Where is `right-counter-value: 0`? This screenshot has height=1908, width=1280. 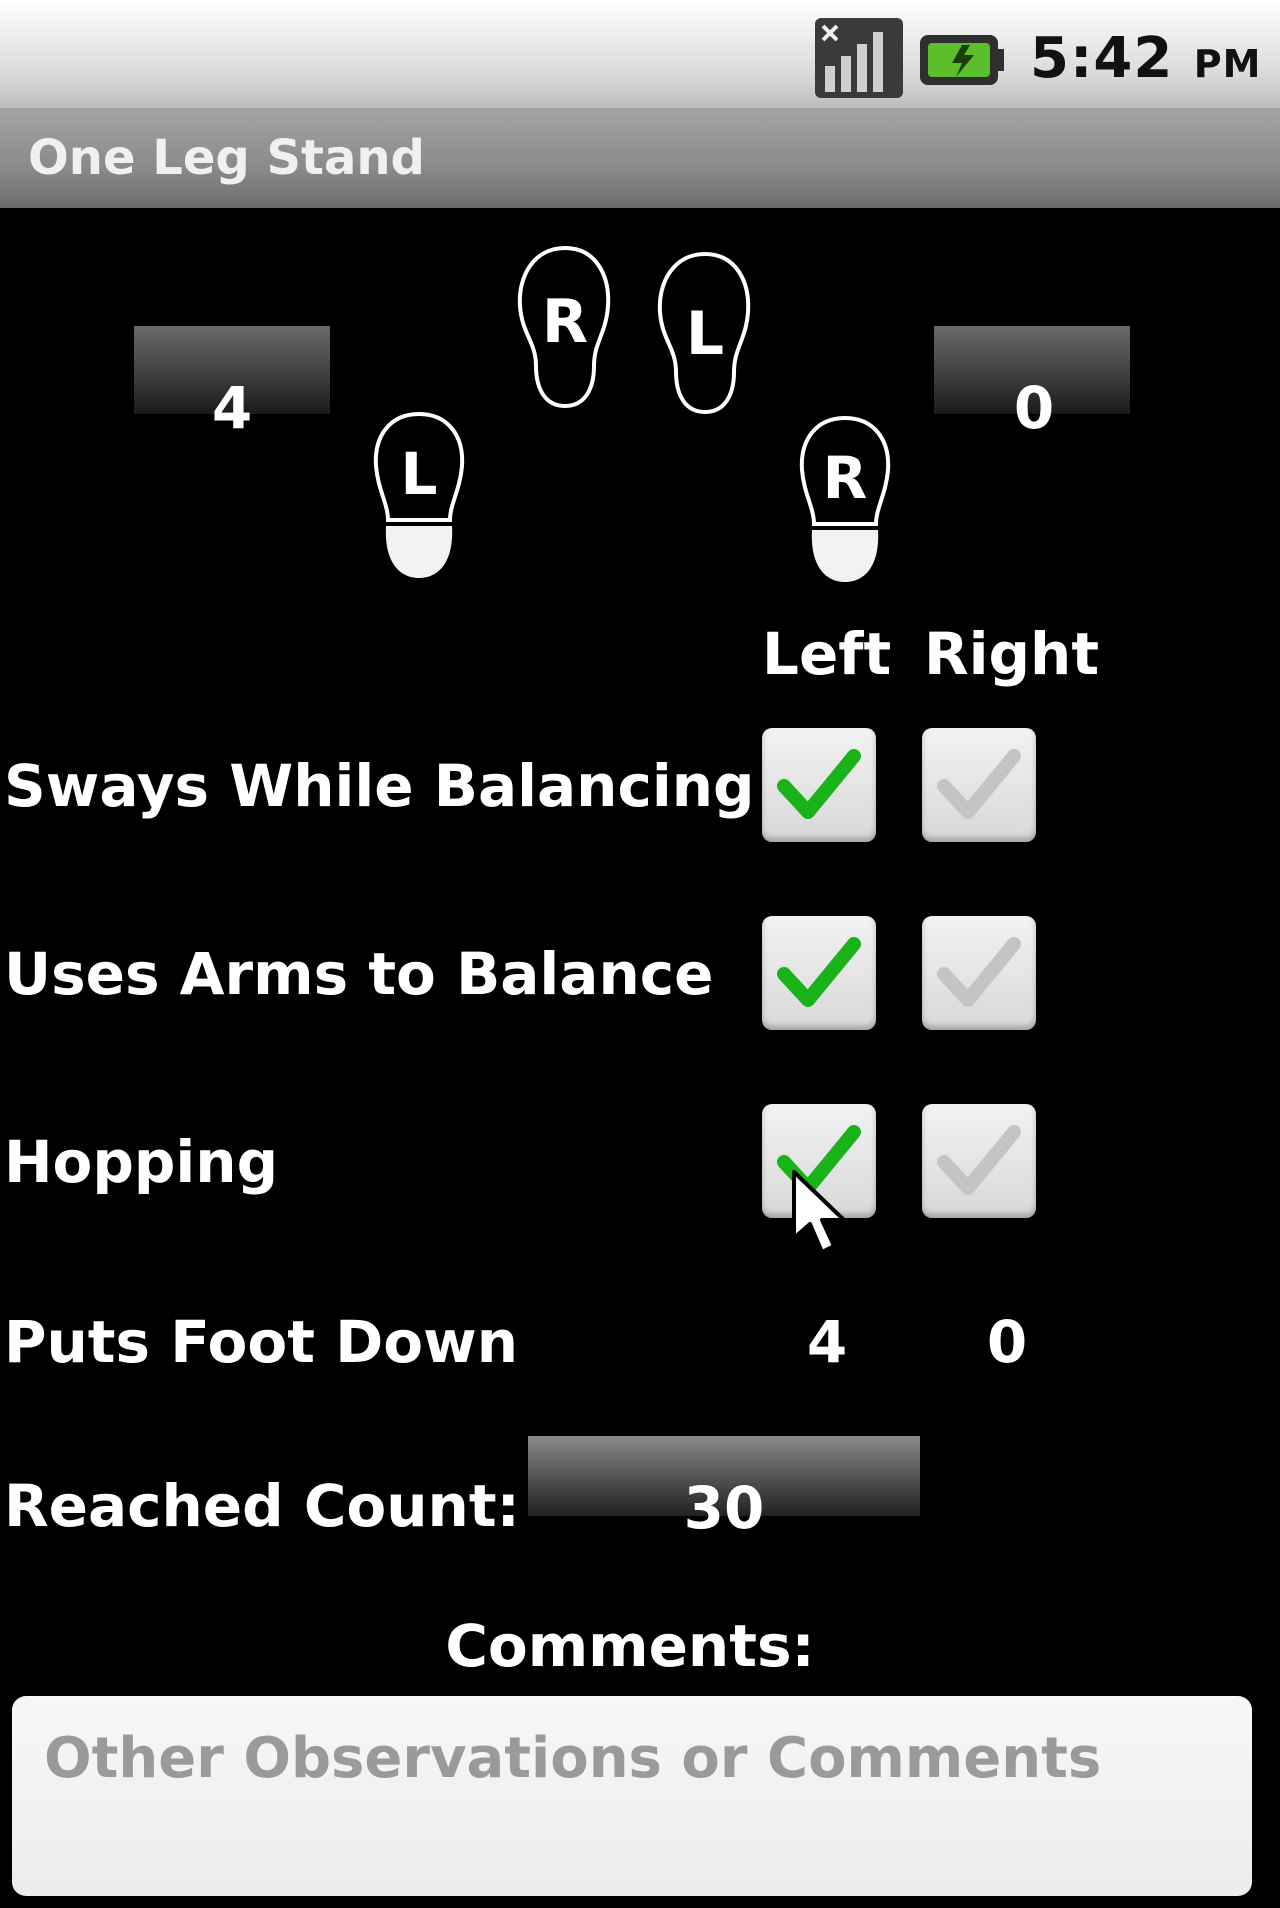 right-counter-value: 0 is located at coordinates (1034, 408).